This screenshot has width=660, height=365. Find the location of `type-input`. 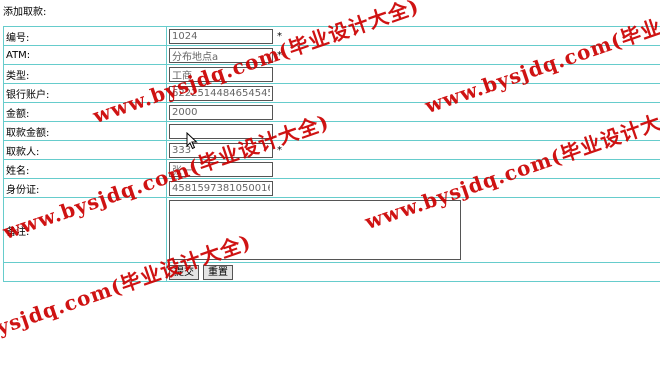

type-input is located at coordinates (221, 74).